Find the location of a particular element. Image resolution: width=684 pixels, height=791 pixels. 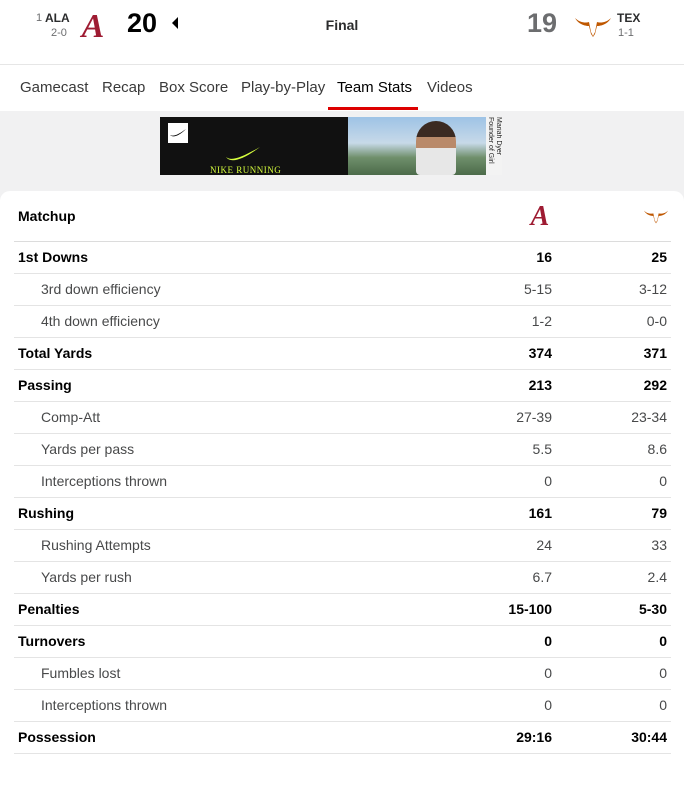

stat-row: Comp-Att 27-39 23-34 is located at coordinates (342, 418).